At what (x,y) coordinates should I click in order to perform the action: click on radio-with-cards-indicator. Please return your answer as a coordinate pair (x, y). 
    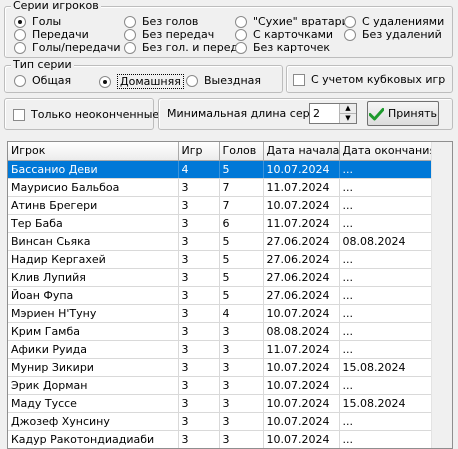
    Looking at the image, I should click on (241, 34).